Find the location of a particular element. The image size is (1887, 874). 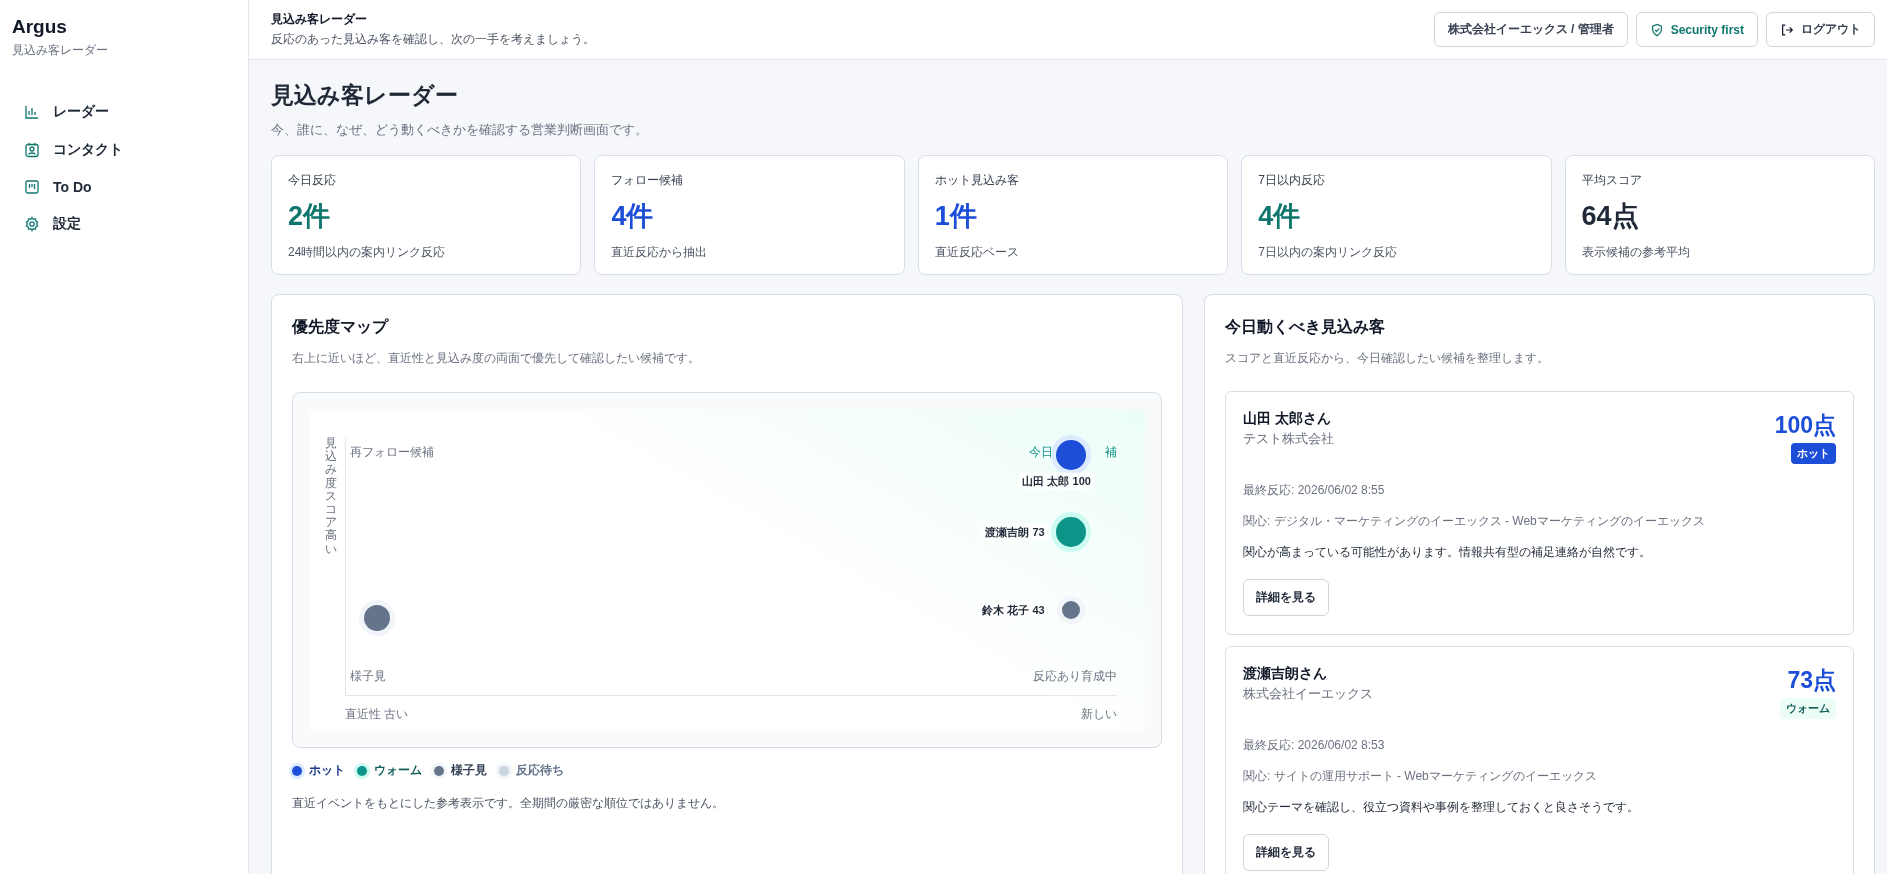

stat-note: 直近反応から抽出 is located at coordinates (660, 252).